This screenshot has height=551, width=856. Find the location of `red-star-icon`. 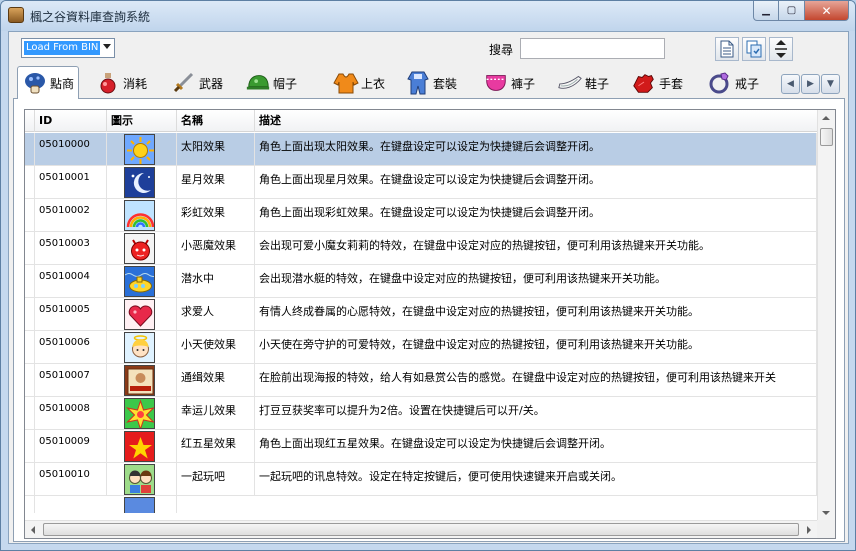

red-star-icon is located at coordinates (139, 446).